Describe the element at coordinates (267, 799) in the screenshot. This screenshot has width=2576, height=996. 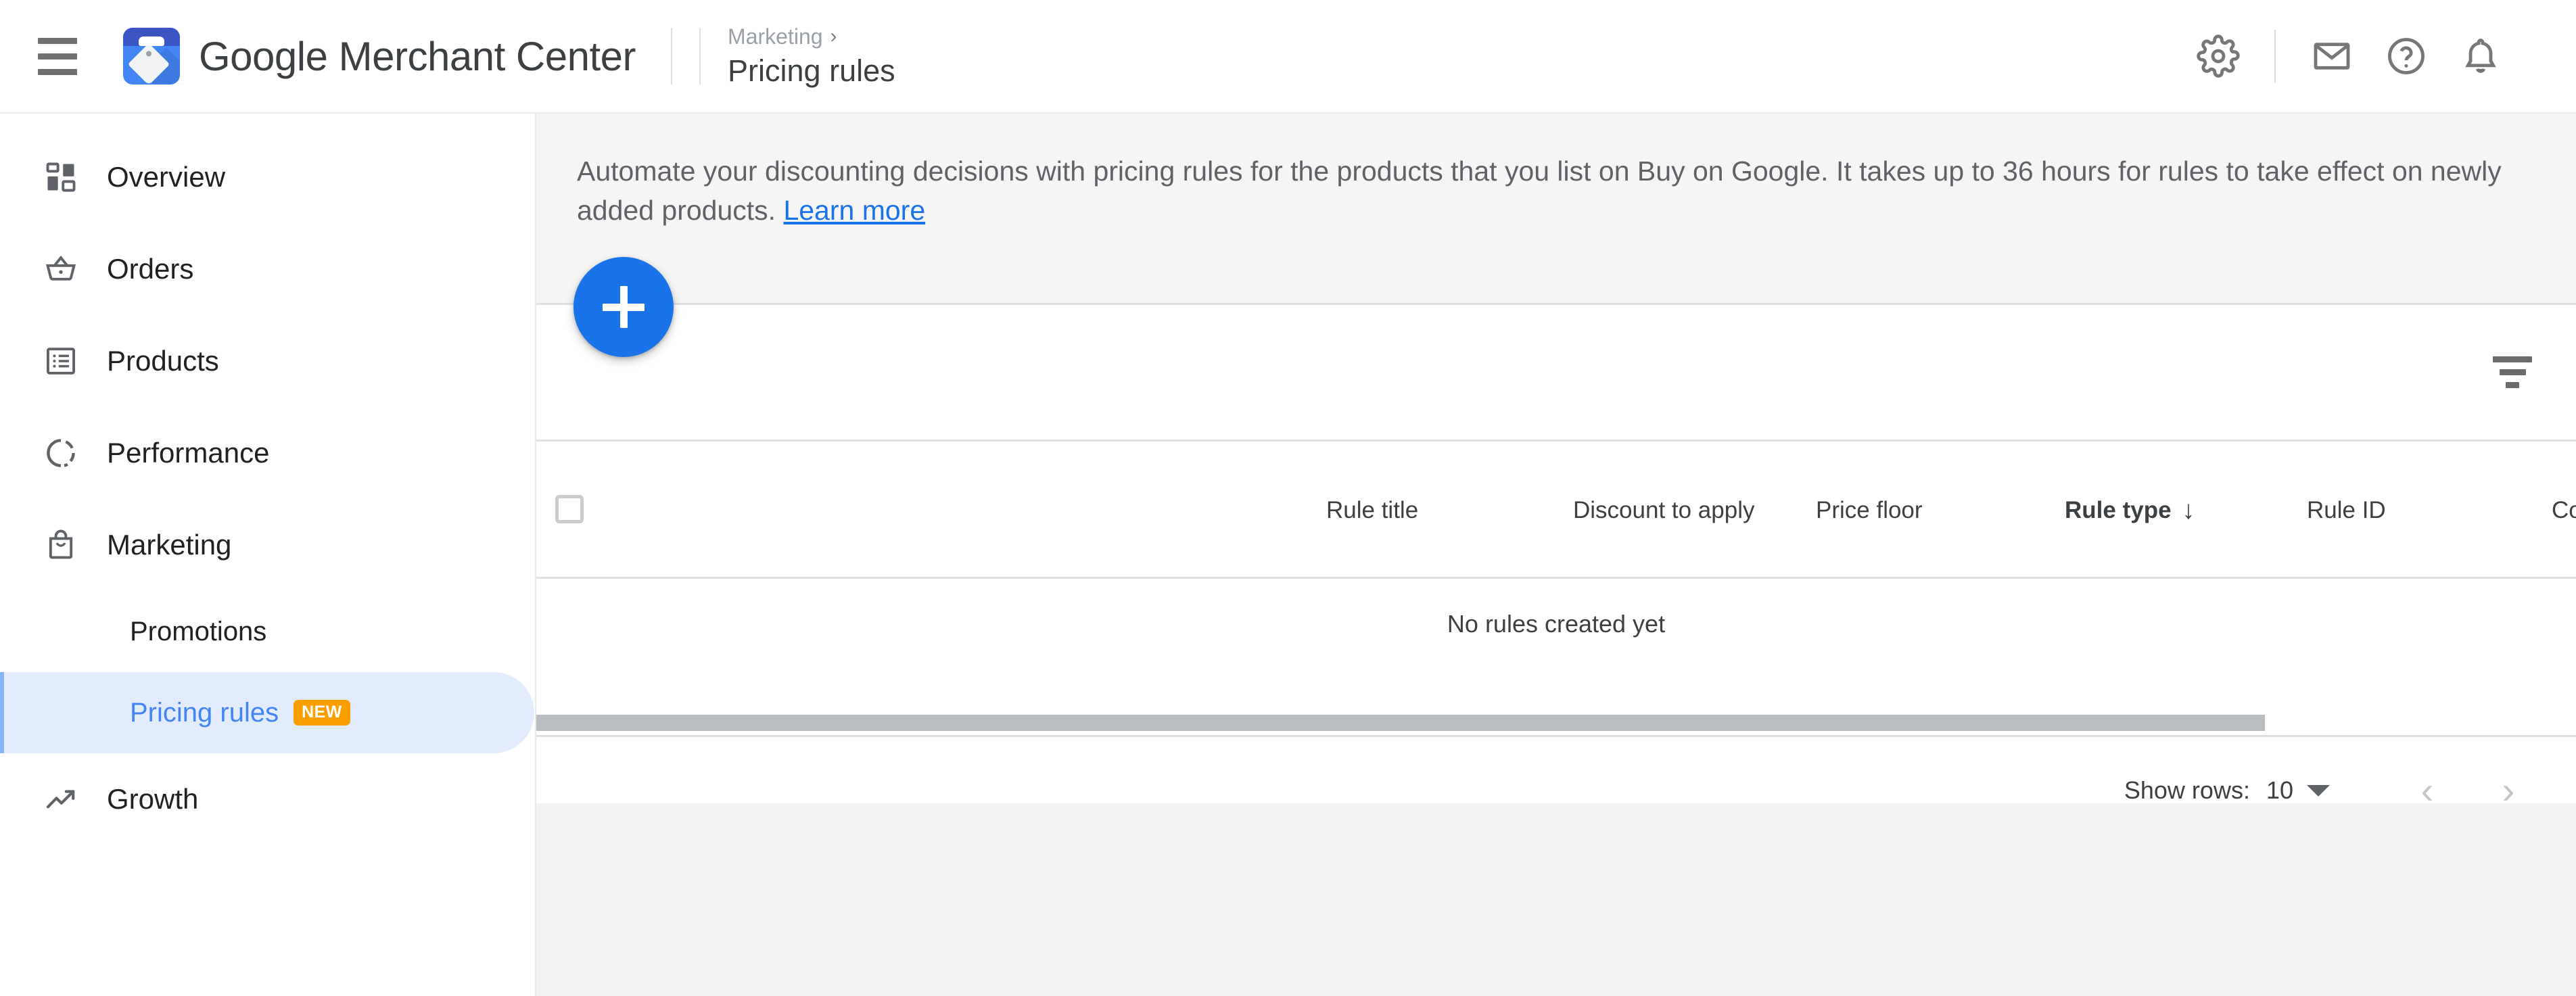
I see `sidebar-item-growth: Growth` at that location.